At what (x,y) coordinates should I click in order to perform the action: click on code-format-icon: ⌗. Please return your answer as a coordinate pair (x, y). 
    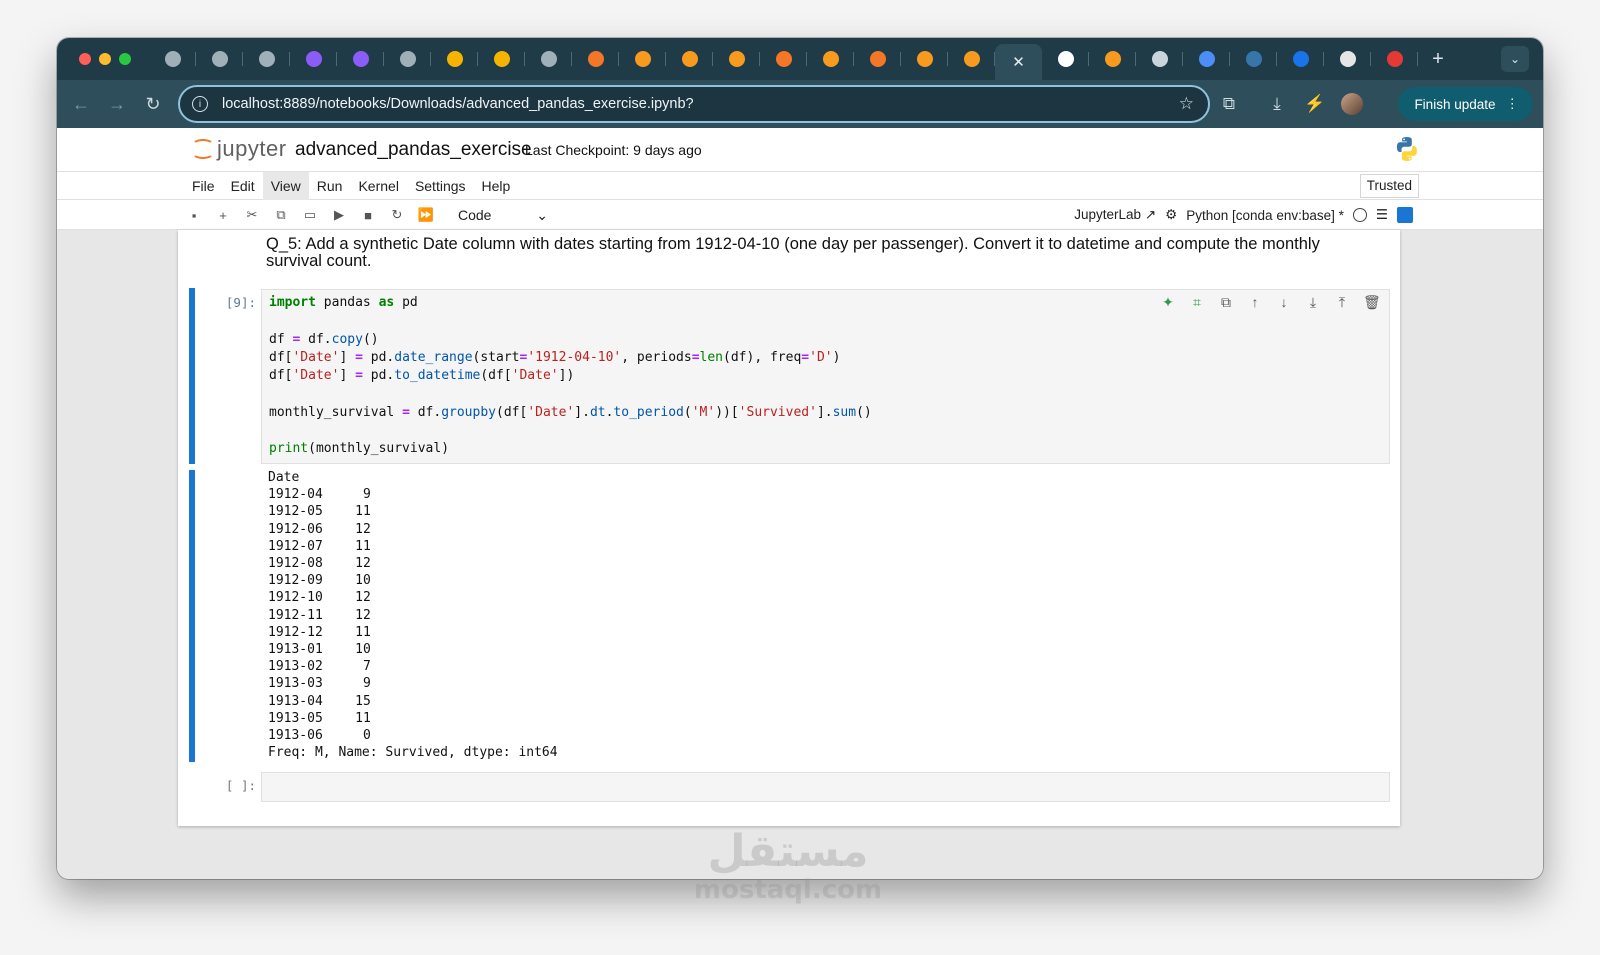
    Looking at the image, I should click on (1197, 302).